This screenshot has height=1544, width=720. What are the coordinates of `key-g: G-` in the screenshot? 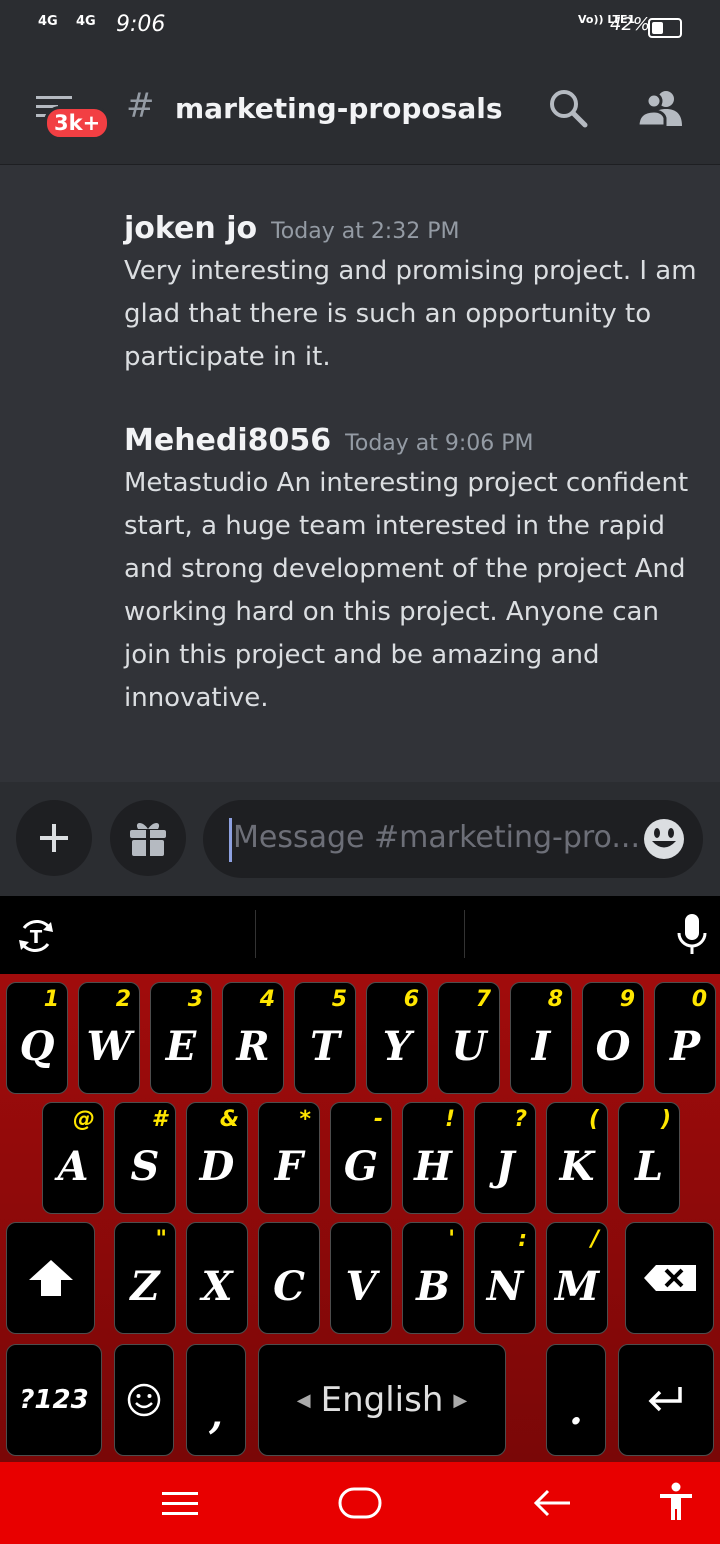 It's located at (361, 1158).